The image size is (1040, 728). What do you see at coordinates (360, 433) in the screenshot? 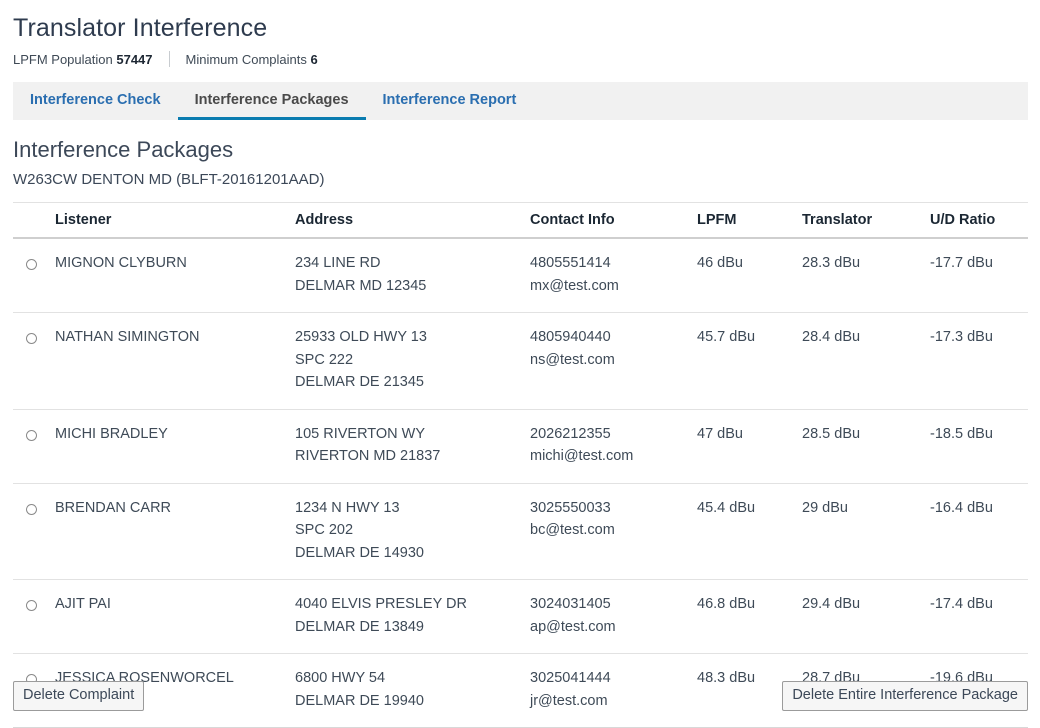
I see `address-line: 105 RIVERTON WY` at bounding box center [360, 433].